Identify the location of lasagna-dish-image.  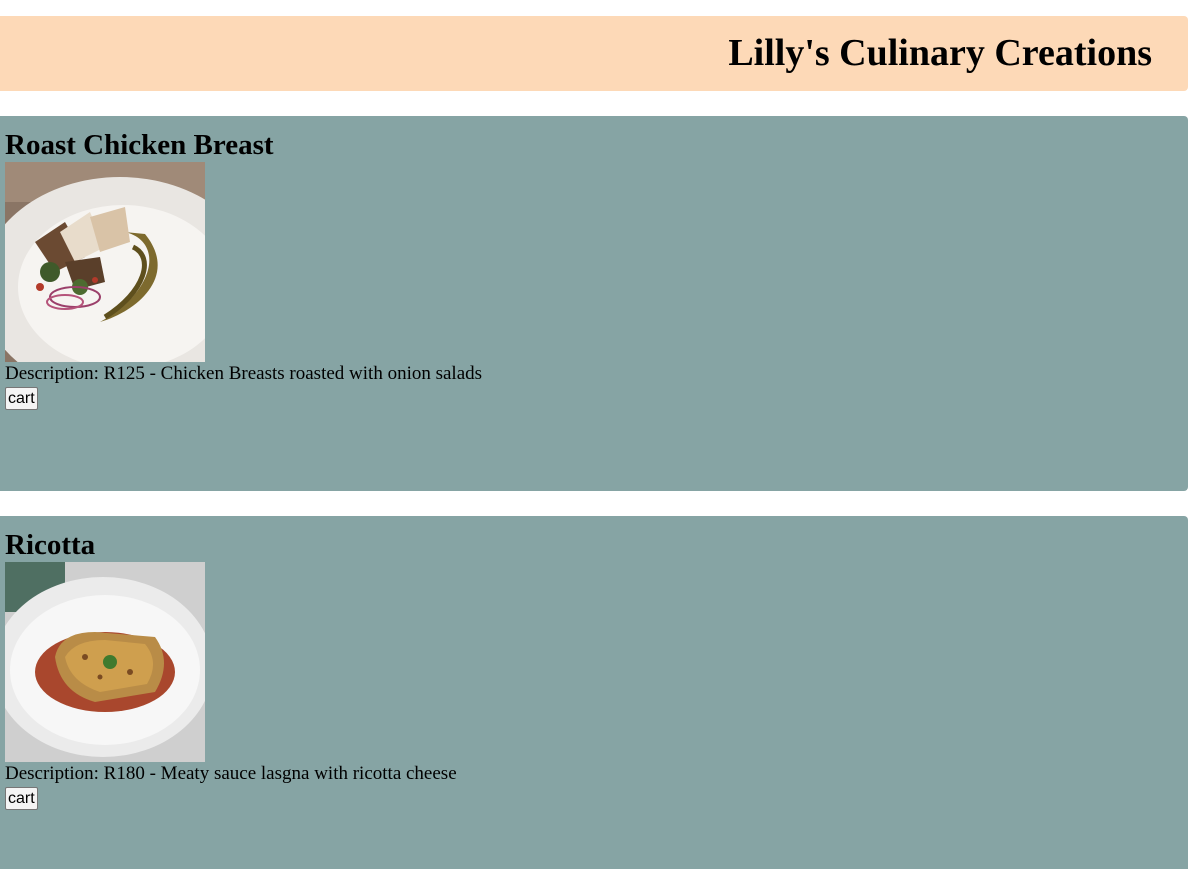
(105, 662).